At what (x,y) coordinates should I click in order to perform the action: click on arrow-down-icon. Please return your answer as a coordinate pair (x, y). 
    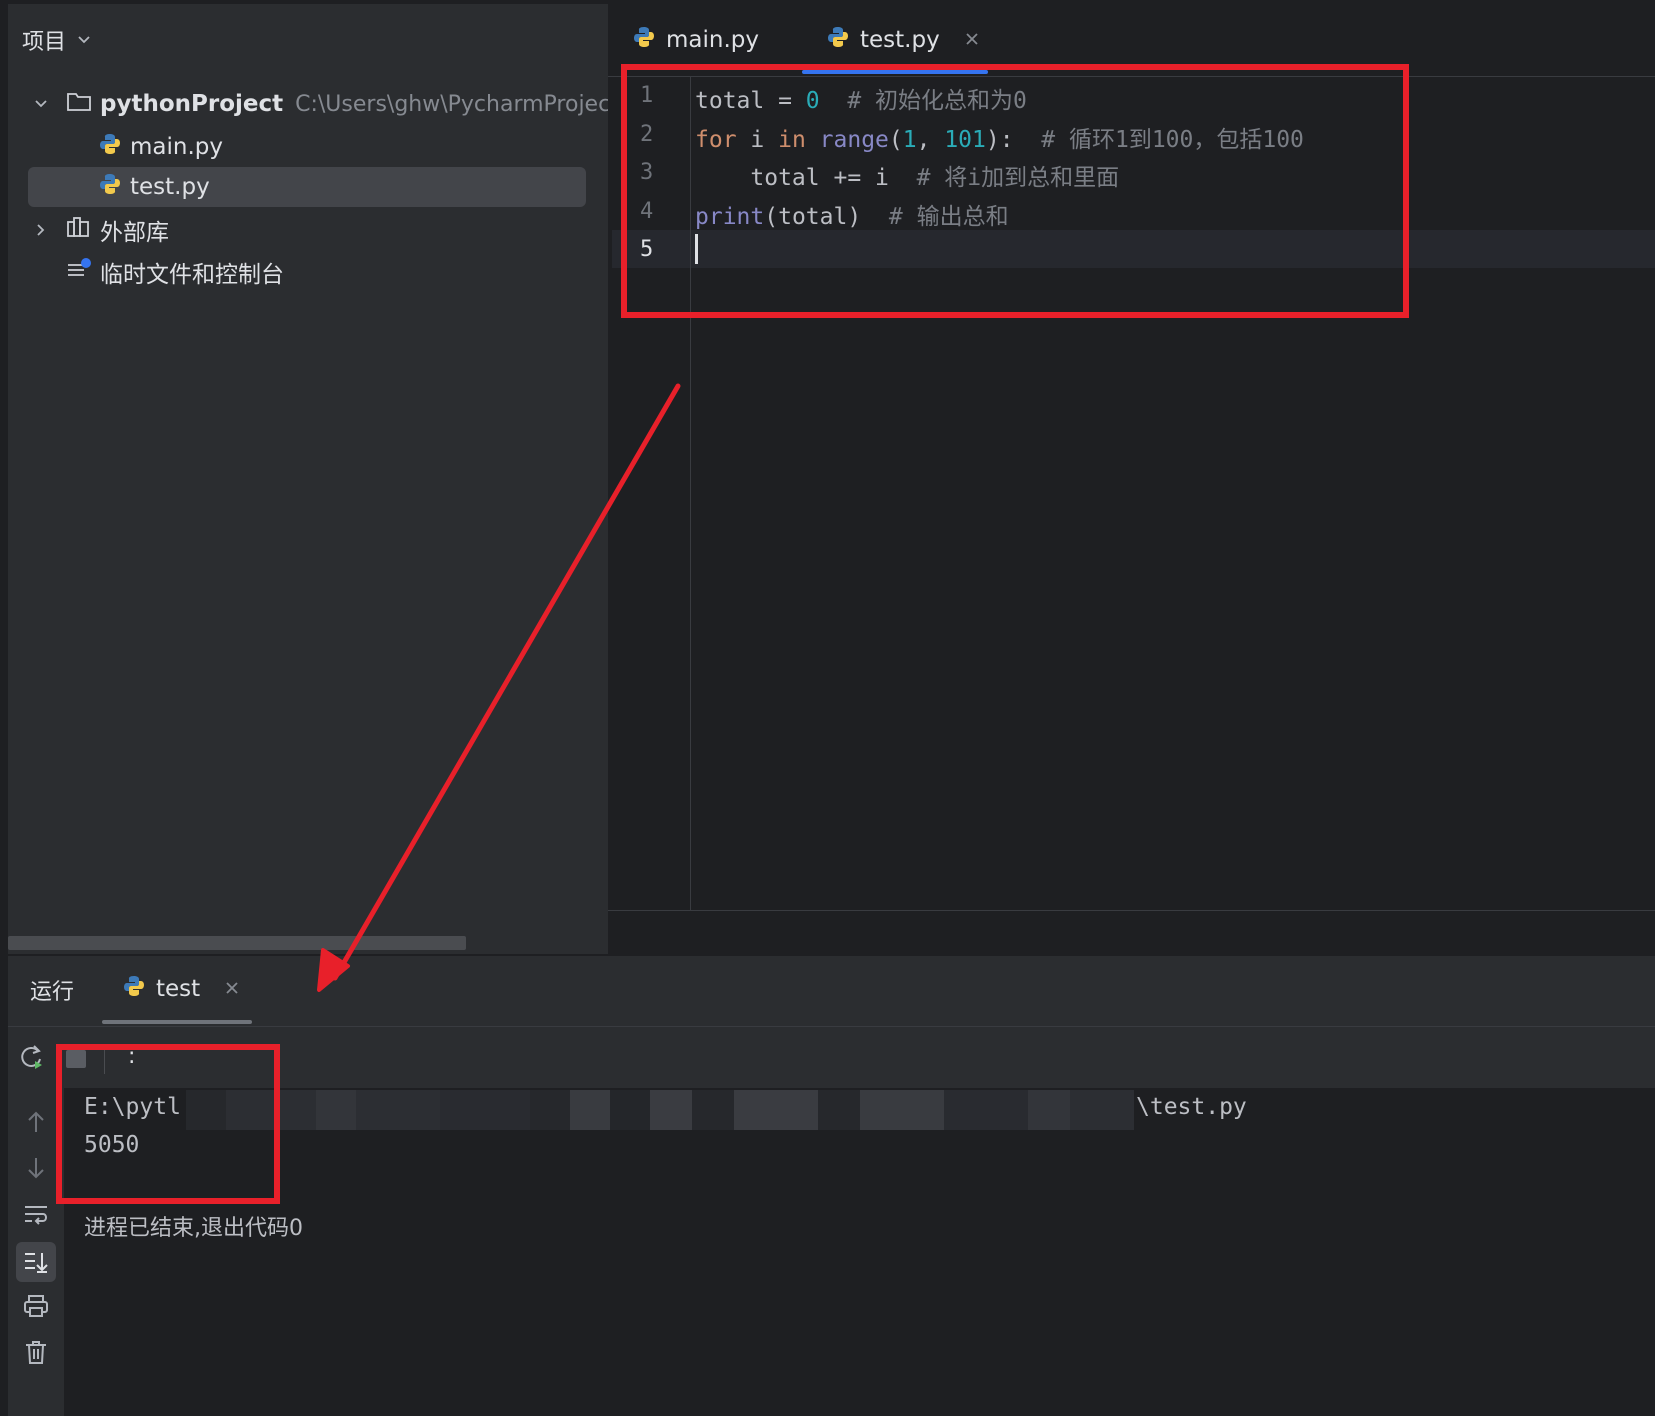
    Looking at the image, I should click on (36, 1168).